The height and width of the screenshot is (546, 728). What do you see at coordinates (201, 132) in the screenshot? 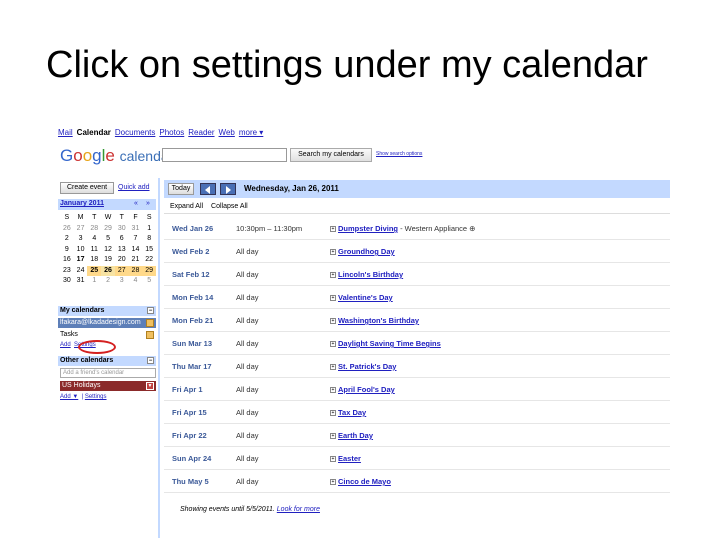
I see `nav-reader: Reader` at bounding box center [201, 132].